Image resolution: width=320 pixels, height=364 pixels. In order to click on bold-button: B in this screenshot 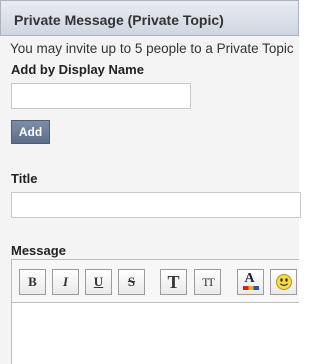, I will do `click(32, 282)`.